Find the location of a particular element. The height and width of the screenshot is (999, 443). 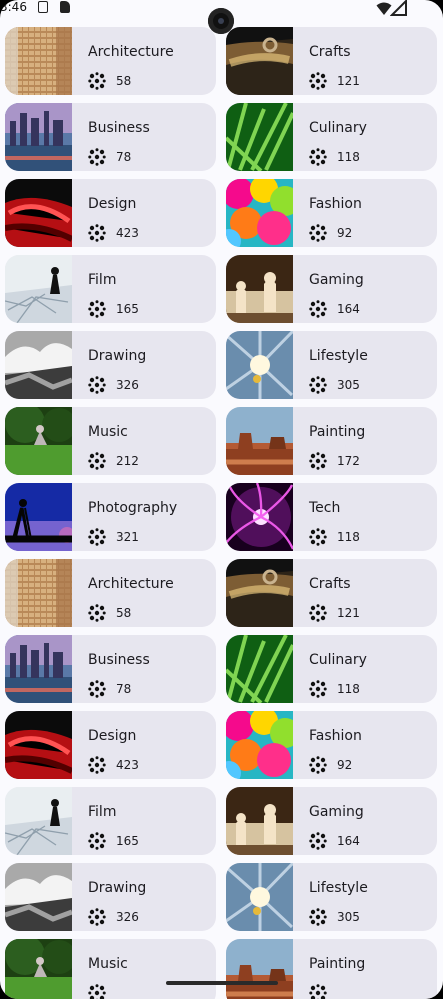

topic-title: Drawing is located at coordinates (117, 888).